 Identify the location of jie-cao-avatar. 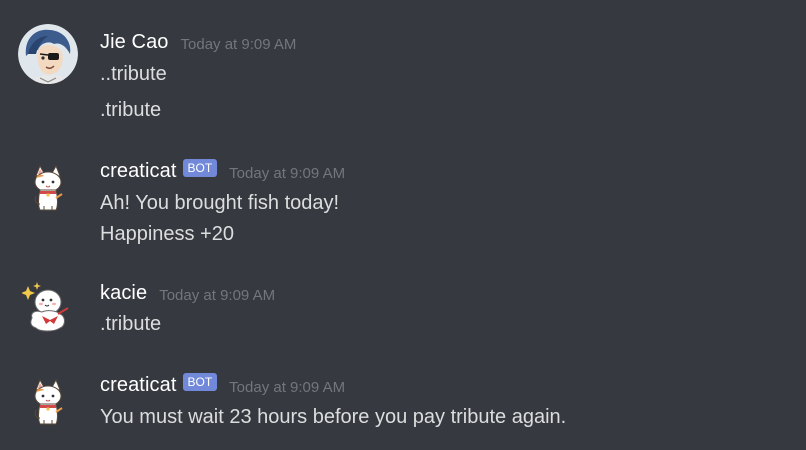
(48, 54).